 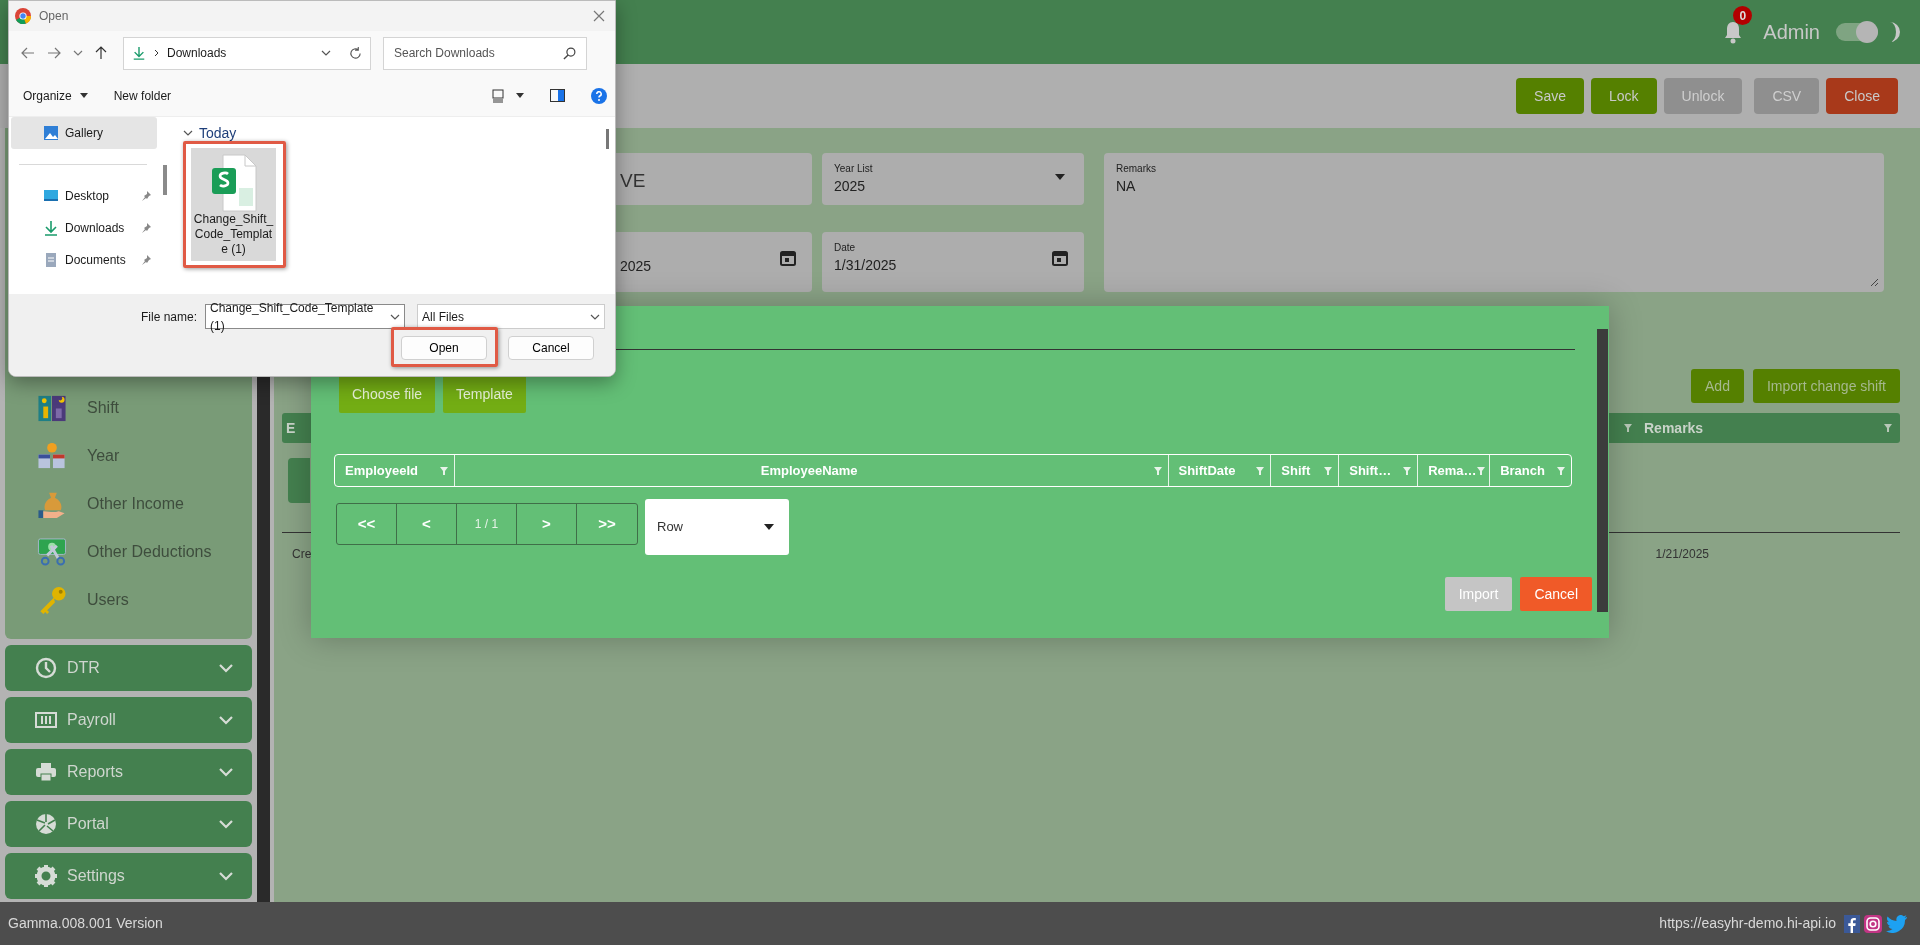 What do you see at coordinates (1791, 32) in the screenshot?
I see `user-name: Admin` at bounding box center [1791, 32].